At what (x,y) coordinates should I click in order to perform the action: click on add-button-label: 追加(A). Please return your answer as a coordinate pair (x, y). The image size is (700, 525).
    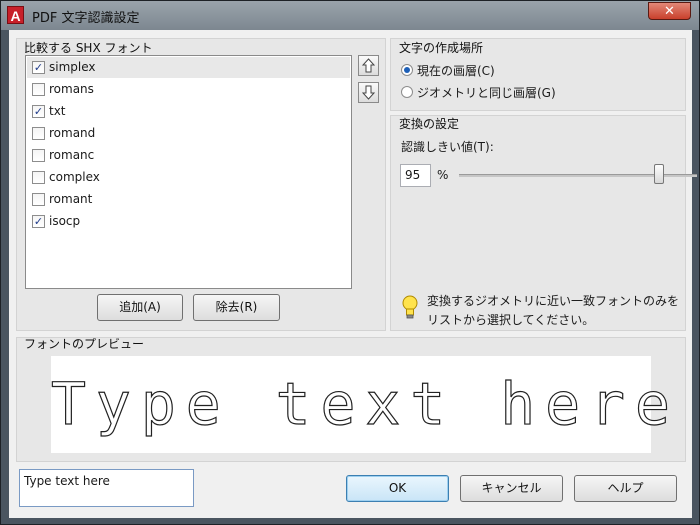
    Looking at the image, I should click on (140, 307).